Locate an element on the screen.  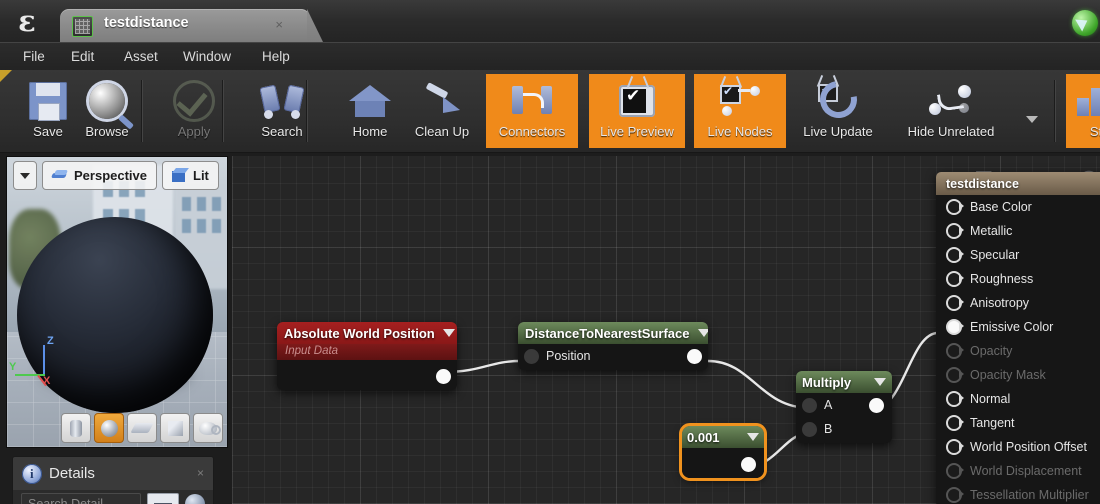
connectors-button: Connectors is located at coordinates (532, 111).